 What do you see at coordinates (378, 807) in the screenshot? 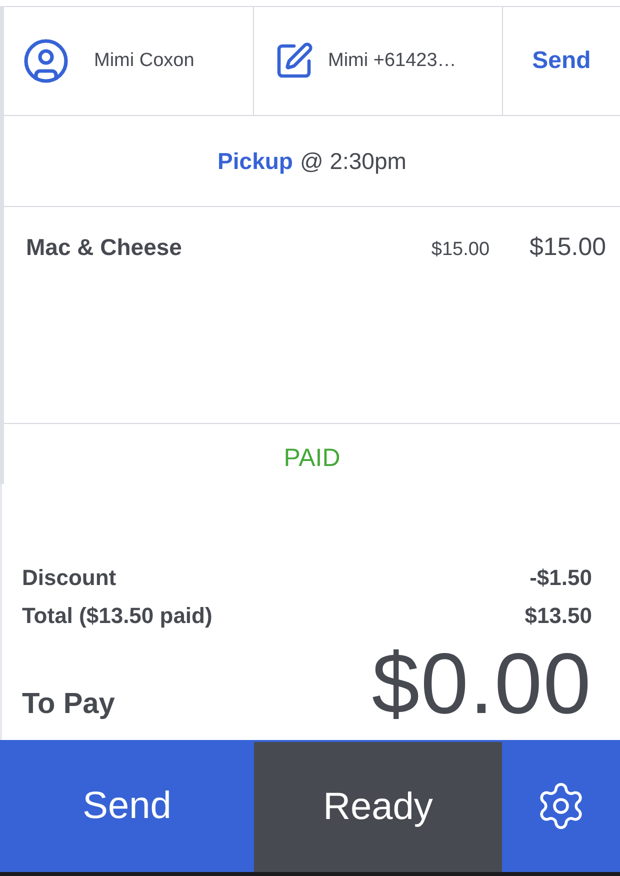
I see `ready-button: Ready` at bounding box center [378, 807].